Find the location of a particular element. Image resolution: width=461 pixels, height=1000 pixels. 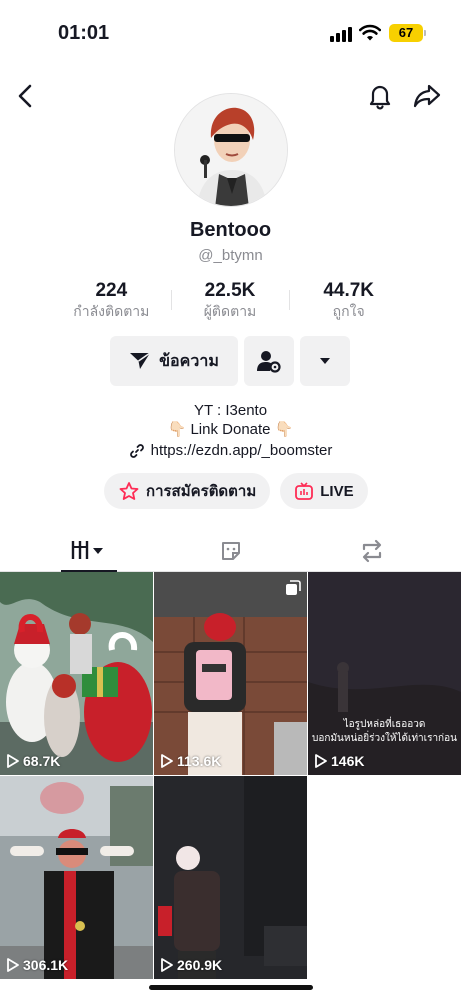

video-thumbnail: 68.7K is located at coordinates (76, 673).